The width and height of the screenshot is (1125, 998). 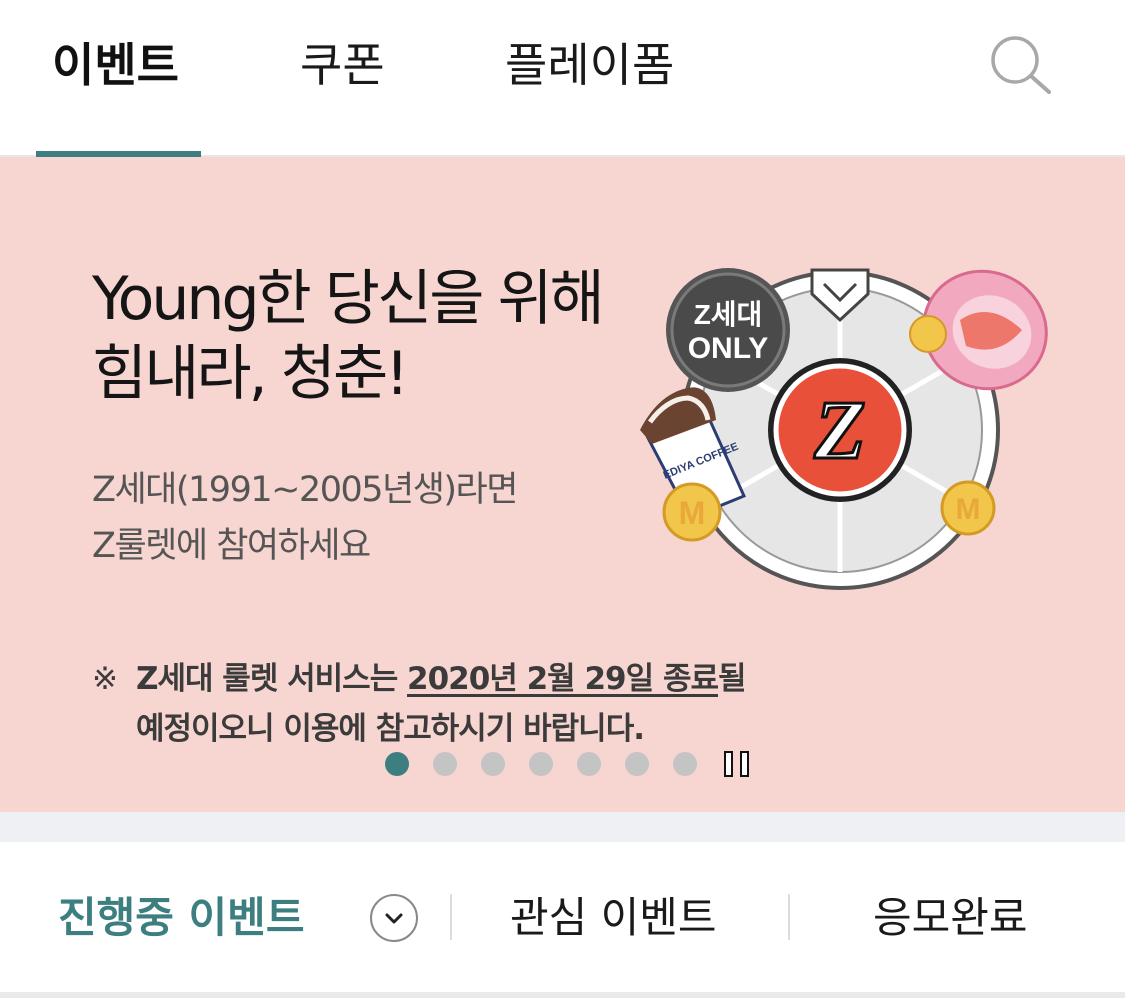 What do you see at coordinates (928, 334) in the screenshot?
I see `coin-top` at bounding box center [928, 334].